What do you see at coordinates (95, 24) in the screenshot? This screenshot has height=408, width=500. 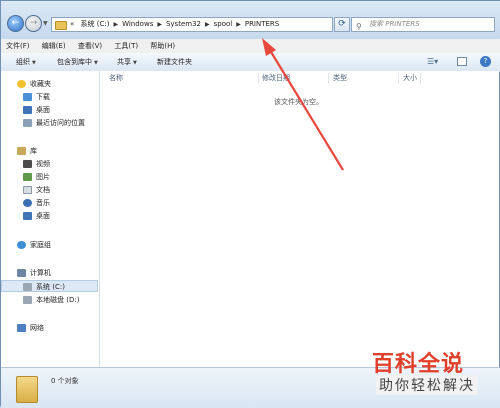 I see `breadcrumb-item: 系统 (C:)` at bounding box center [95, 24].